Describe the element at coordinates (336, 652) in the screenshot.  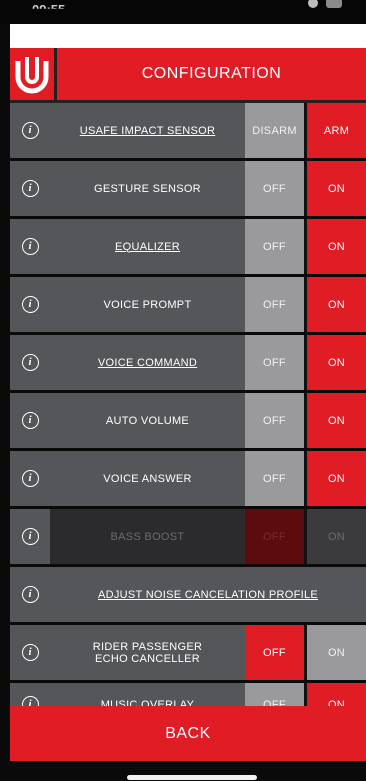
I see `echo-canceller-on-button: ON` at that location.